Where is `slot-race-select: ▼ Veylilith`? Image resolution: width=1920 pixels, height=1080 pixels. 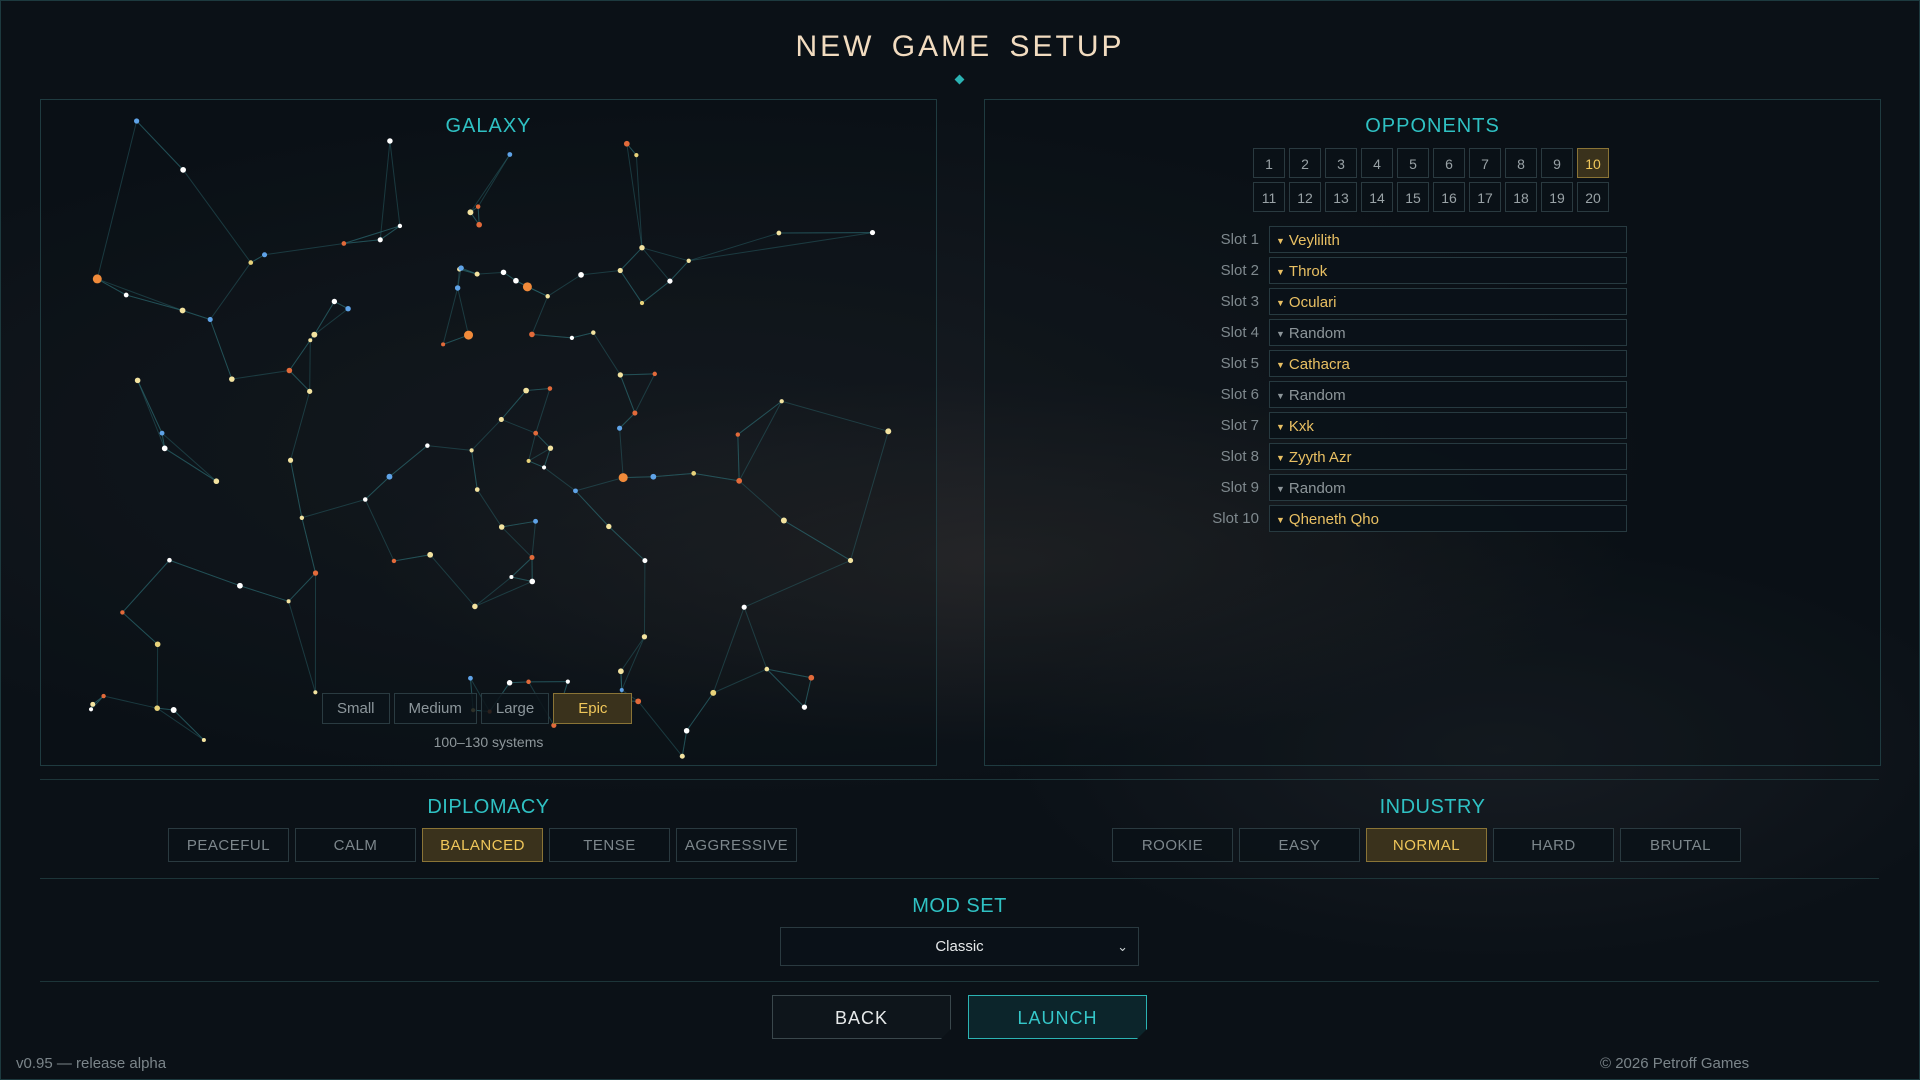
slot-race-select: ▼ Veylilith is located at coordinates (1448, 239).